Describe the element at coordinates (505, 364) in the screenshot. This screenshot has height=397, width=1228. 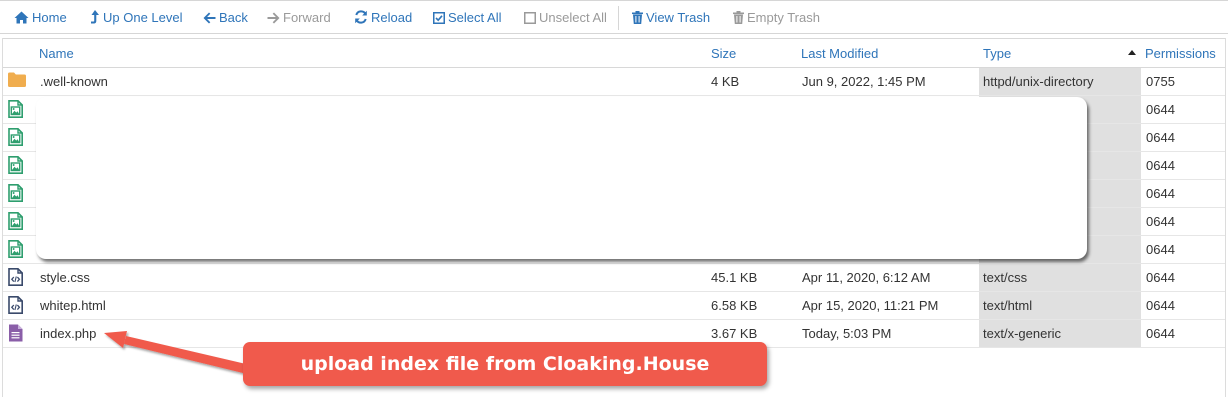
I see `annotation-callout: upload index file from Cloaking.House` at that location.